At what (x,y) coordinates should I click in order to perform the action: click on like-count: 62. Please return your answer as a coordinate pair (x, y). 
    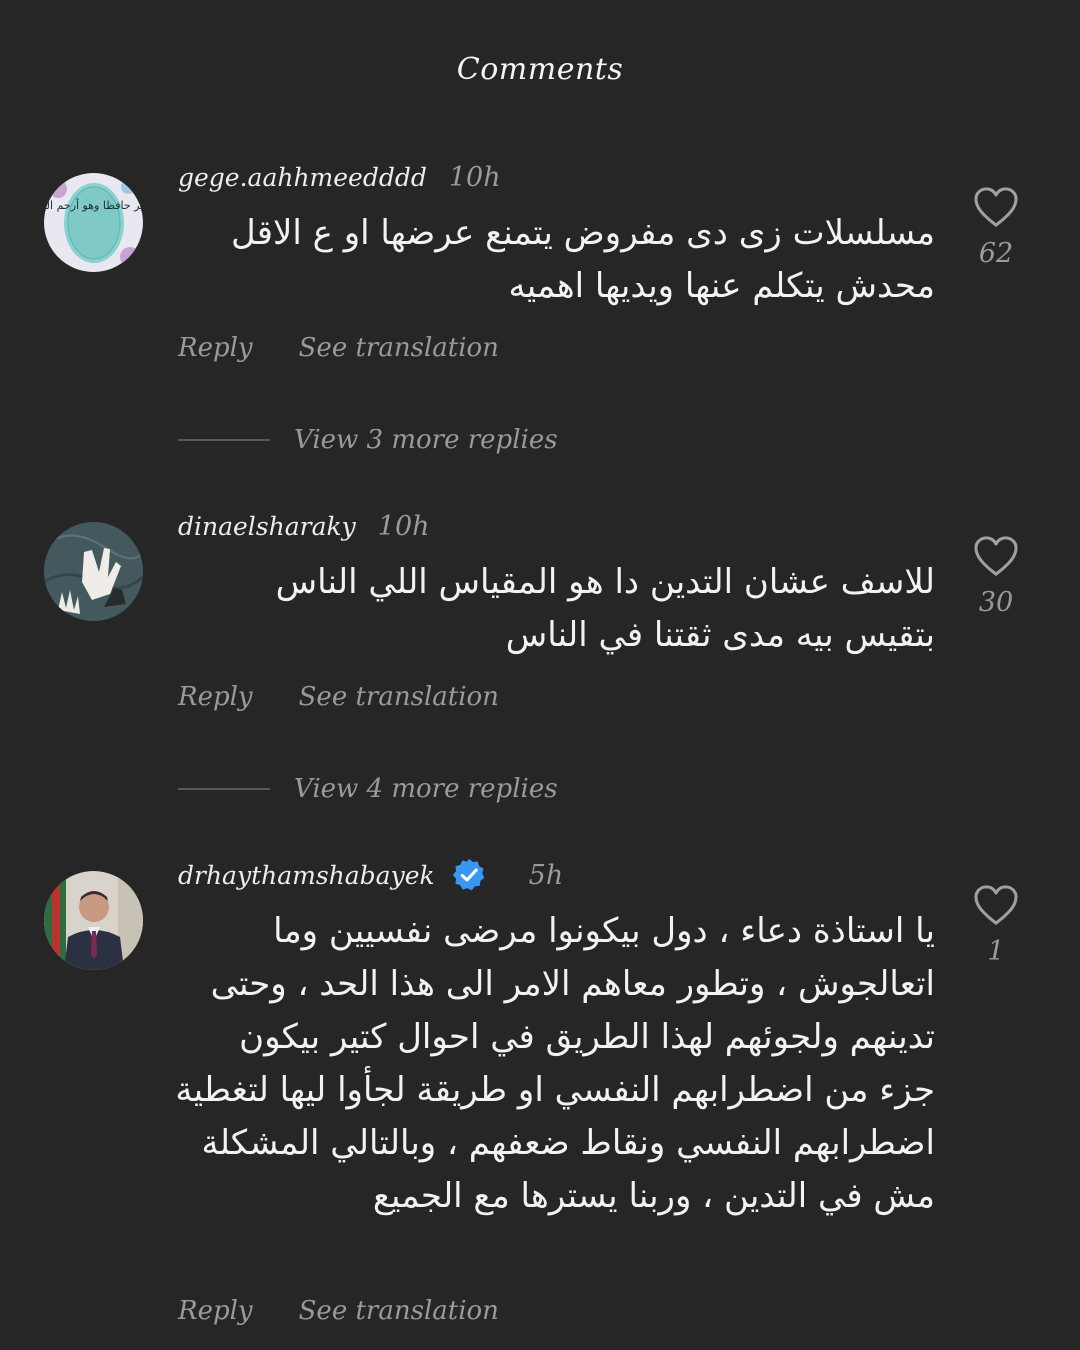
    Looking at the image, I should click on (996, 253).